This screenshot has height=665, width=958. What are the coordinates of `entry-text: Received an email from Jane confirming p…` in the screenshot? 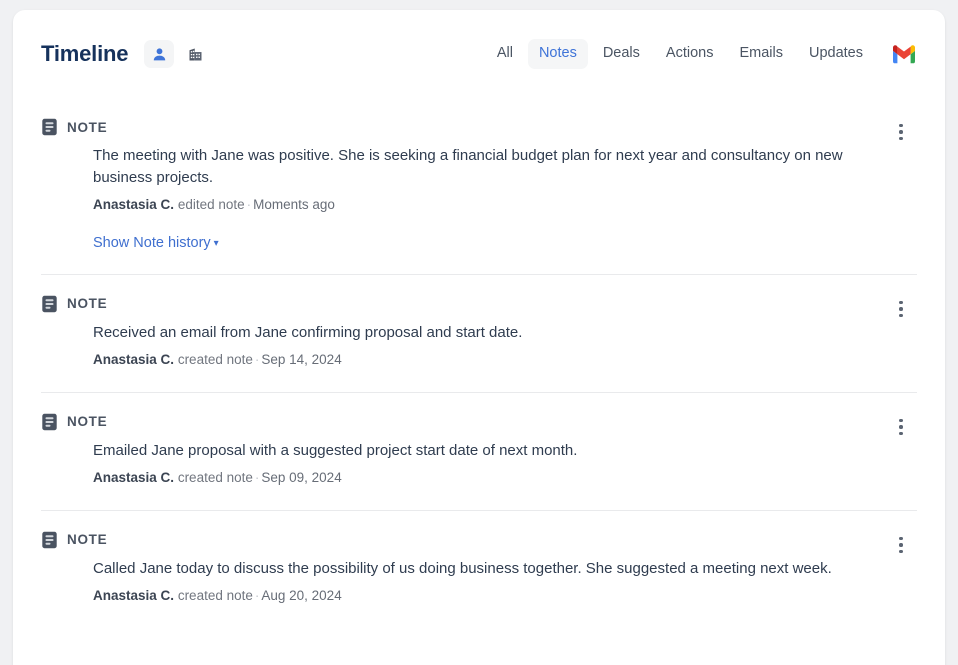 It's located at (308, 332).